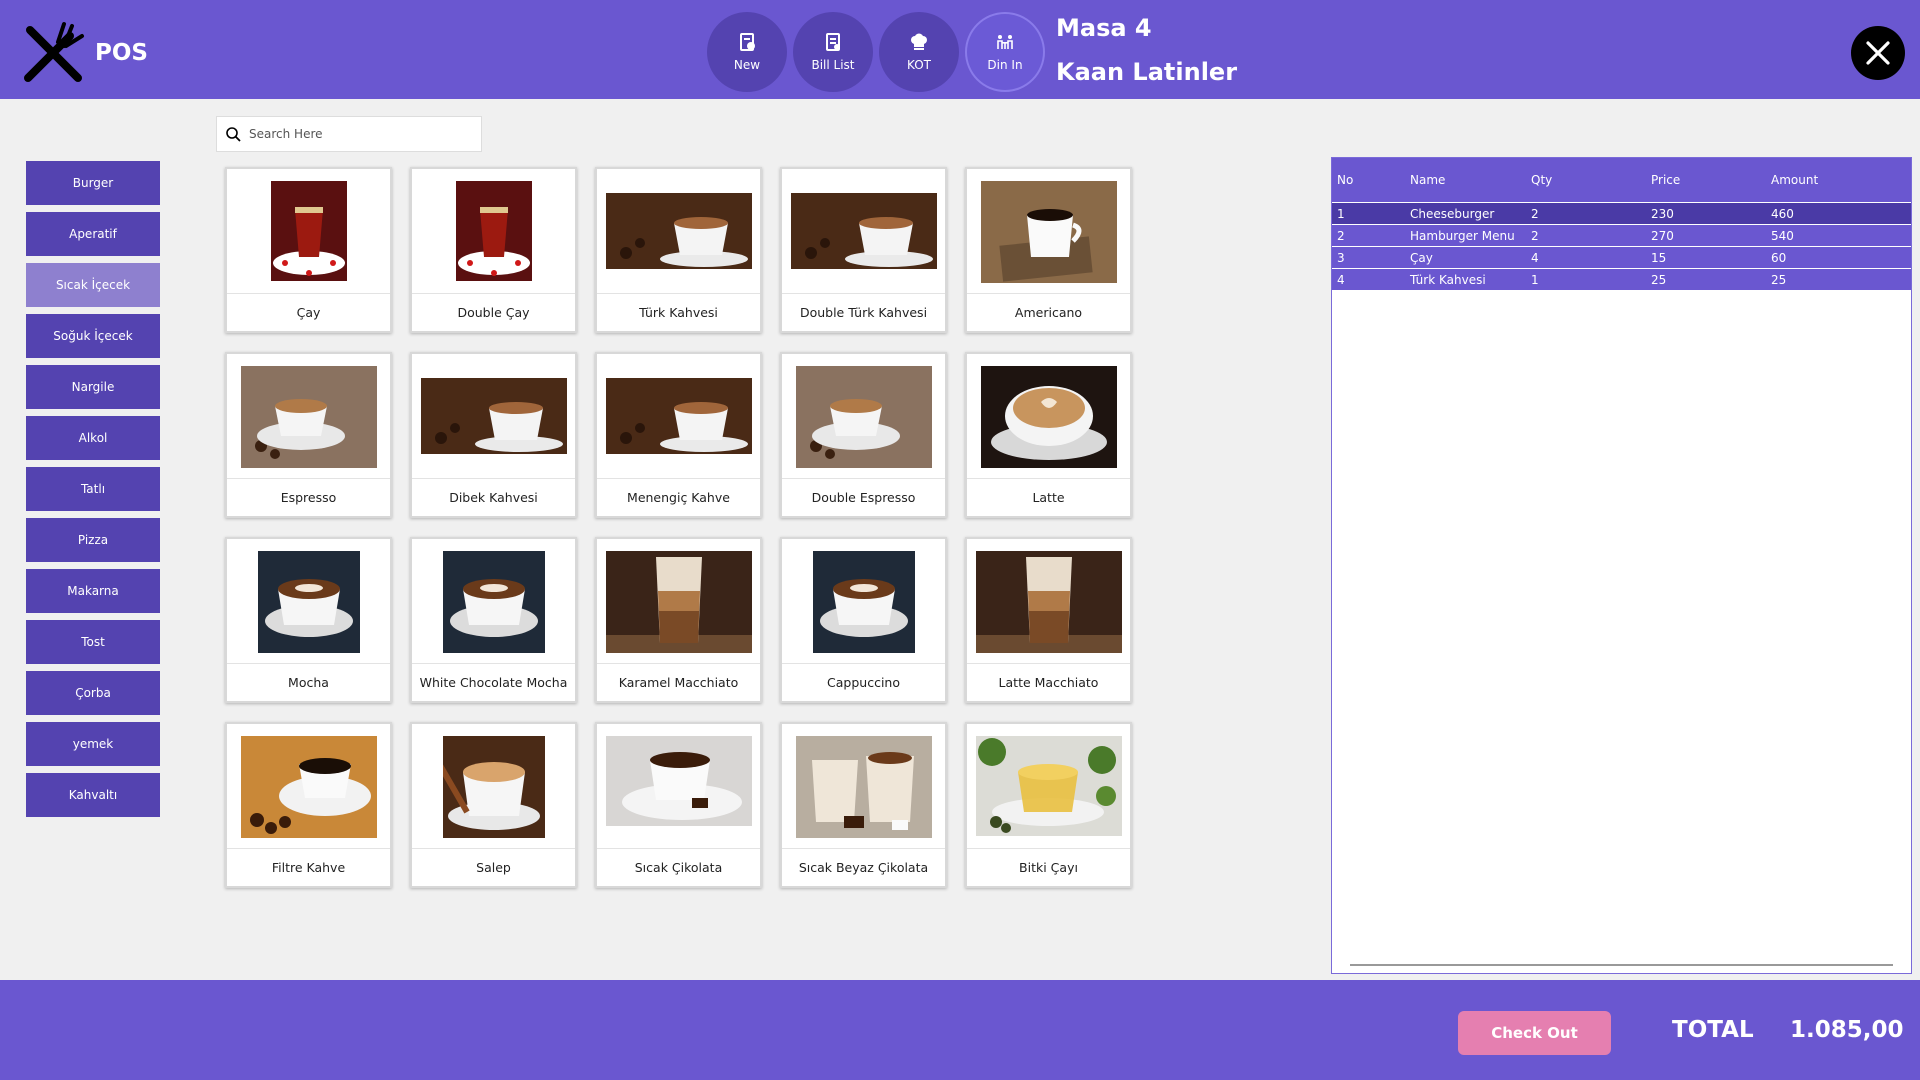 This screenshot has height=1080, width=1920. What do you see at coordinates (1448, 279) in the screenshot?
I see `row-name: Türk Kahvesi` at bounding box center [1448, 279].